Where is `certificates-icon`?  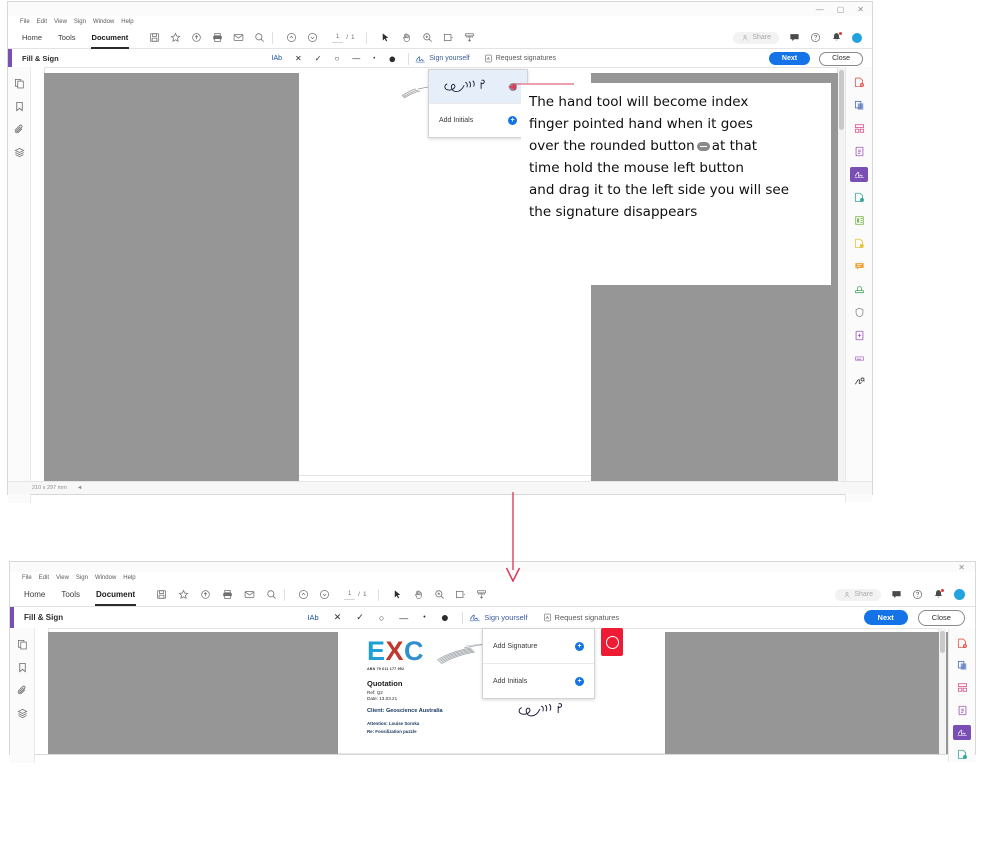
certificates-icon is located at coordinates (859, 381).